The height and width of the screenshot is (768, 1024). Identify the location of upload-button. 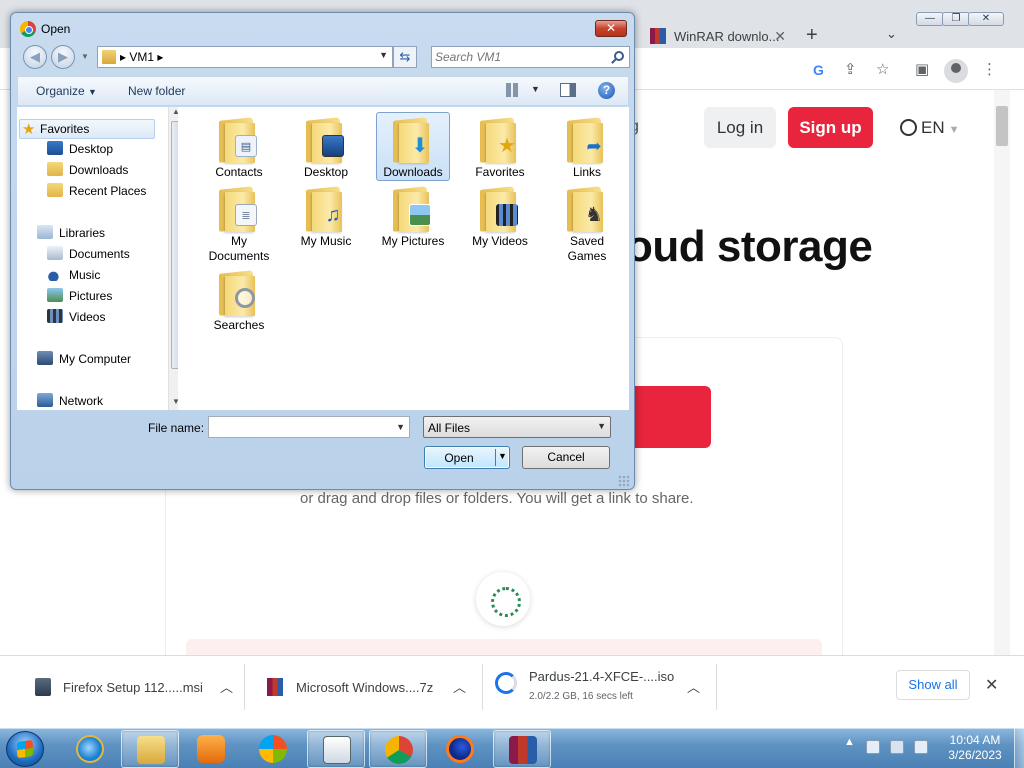
(670, 417).